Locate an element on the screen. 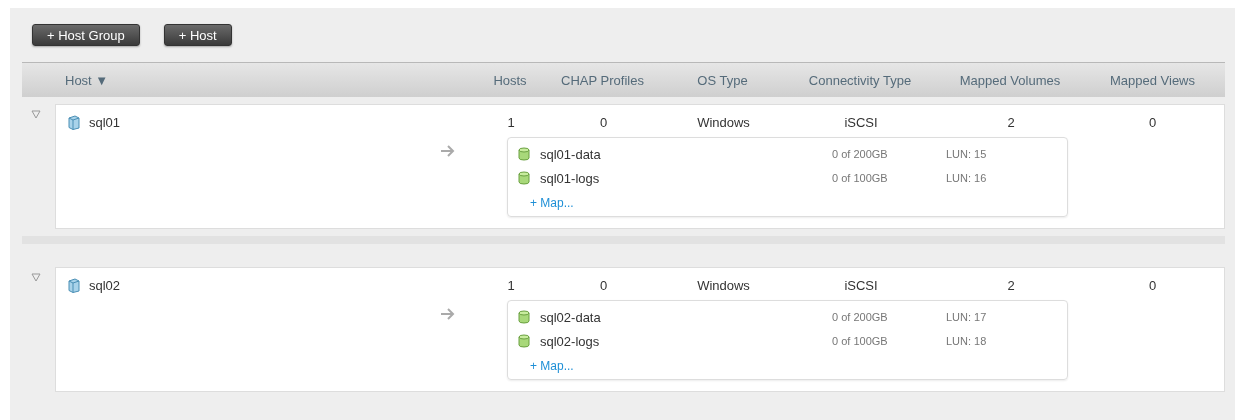 The image size is (1235, 420). column-header: Connectivity Type is located at coordinates (860, 80).